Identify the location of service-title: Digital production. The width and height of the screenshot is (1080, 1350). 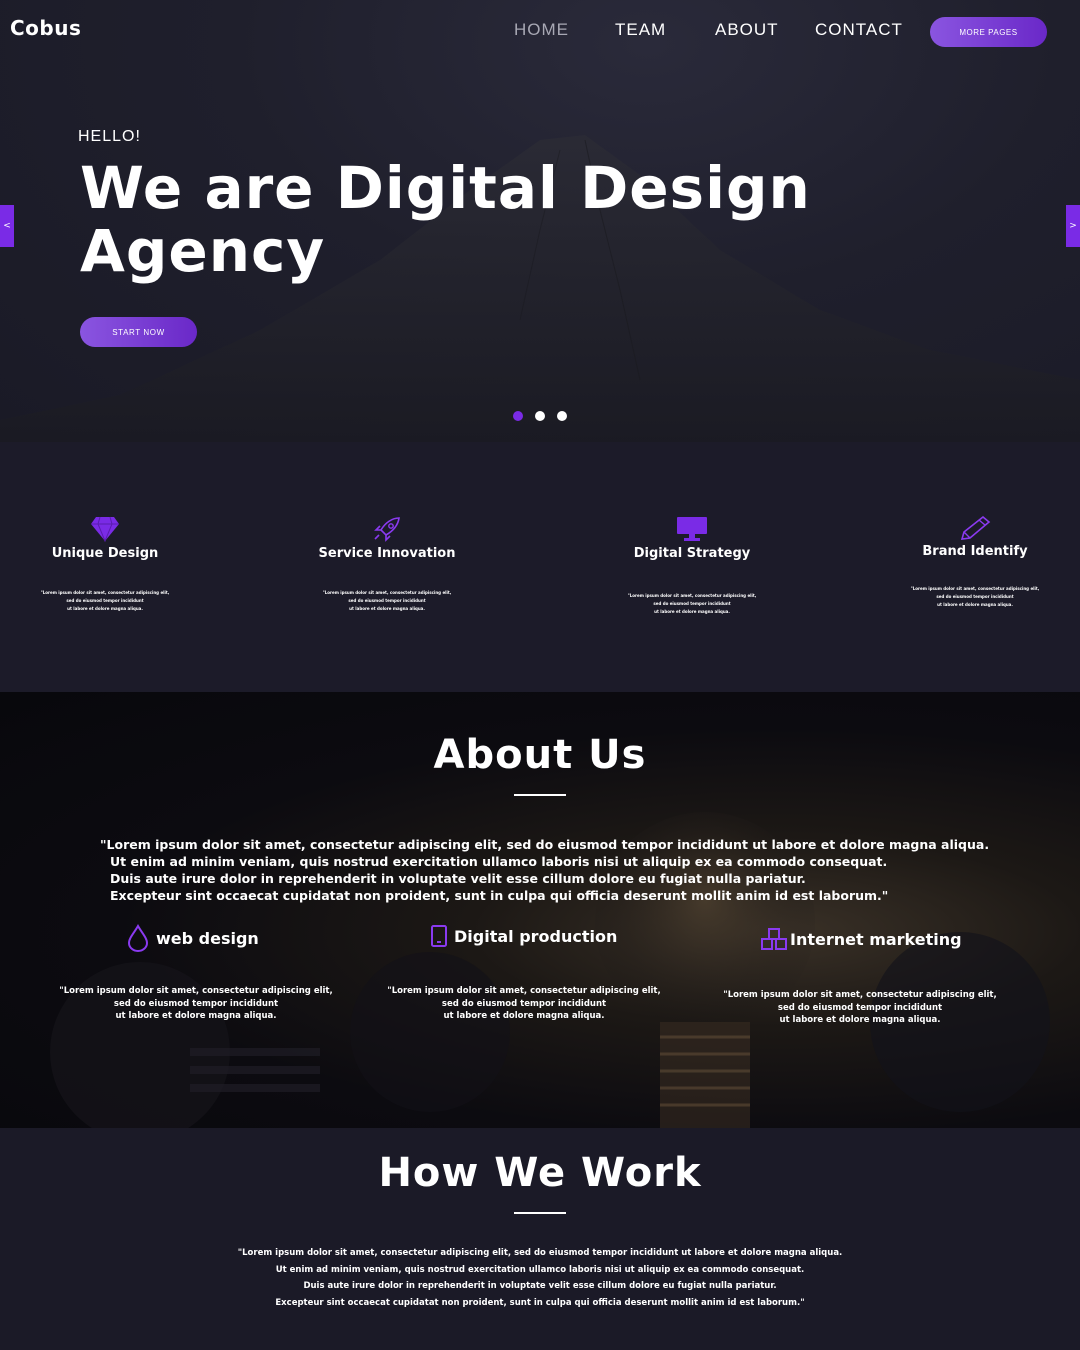
(536, 936).